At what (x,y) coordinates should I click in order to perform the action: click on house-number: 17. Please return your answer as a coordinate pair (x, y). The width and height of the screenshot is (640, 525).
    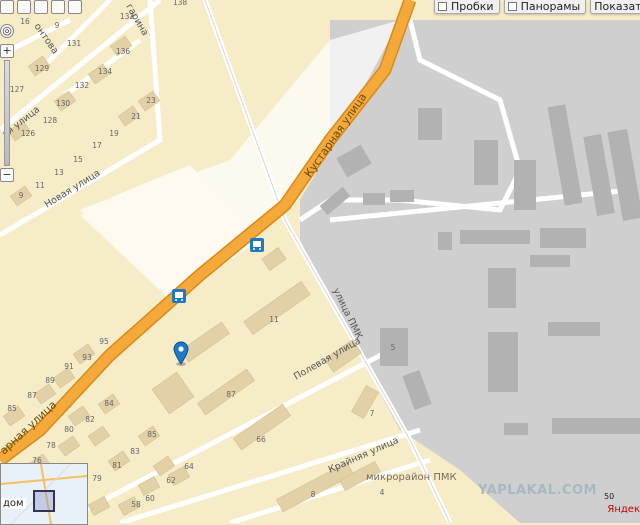
    Looking at the image, I should click on (97, 145).